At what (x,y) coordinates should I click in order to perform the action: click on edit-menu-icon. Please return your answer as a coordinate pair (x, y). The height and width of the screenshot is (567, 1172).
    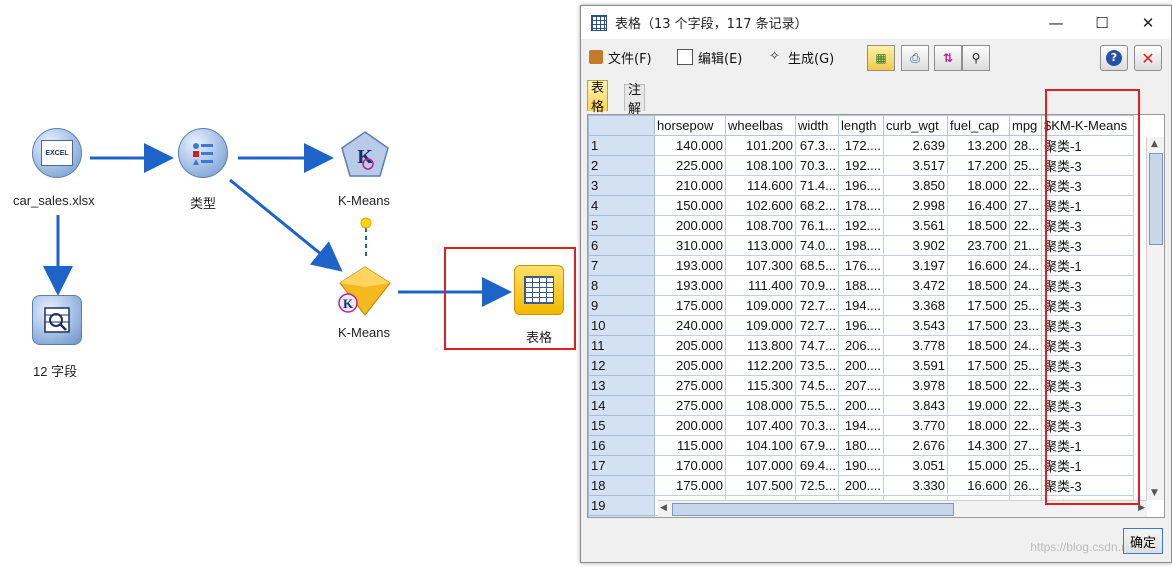
    Looking at the image, I should click on (685, 57).